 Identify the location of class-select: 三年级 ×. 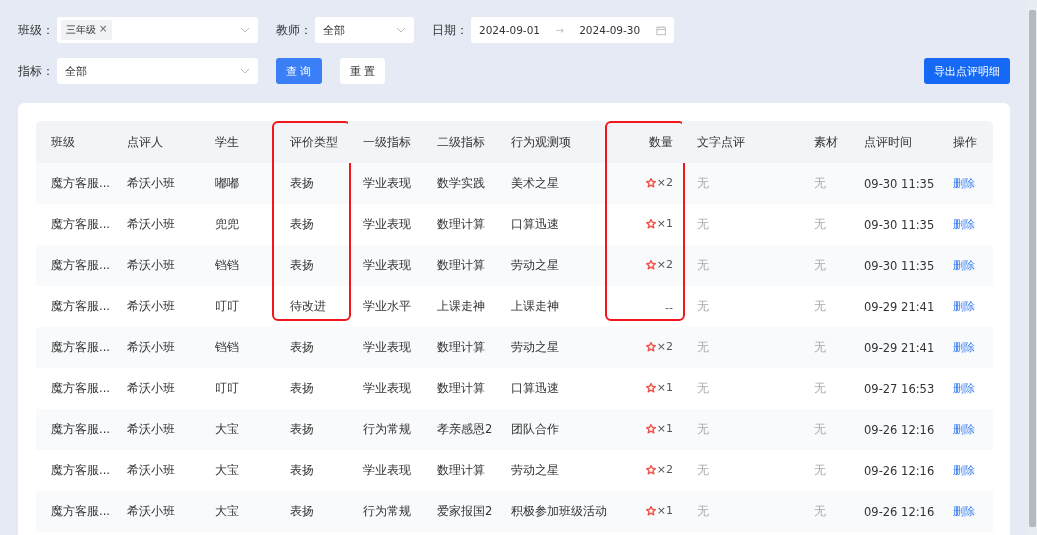
(157, 30).